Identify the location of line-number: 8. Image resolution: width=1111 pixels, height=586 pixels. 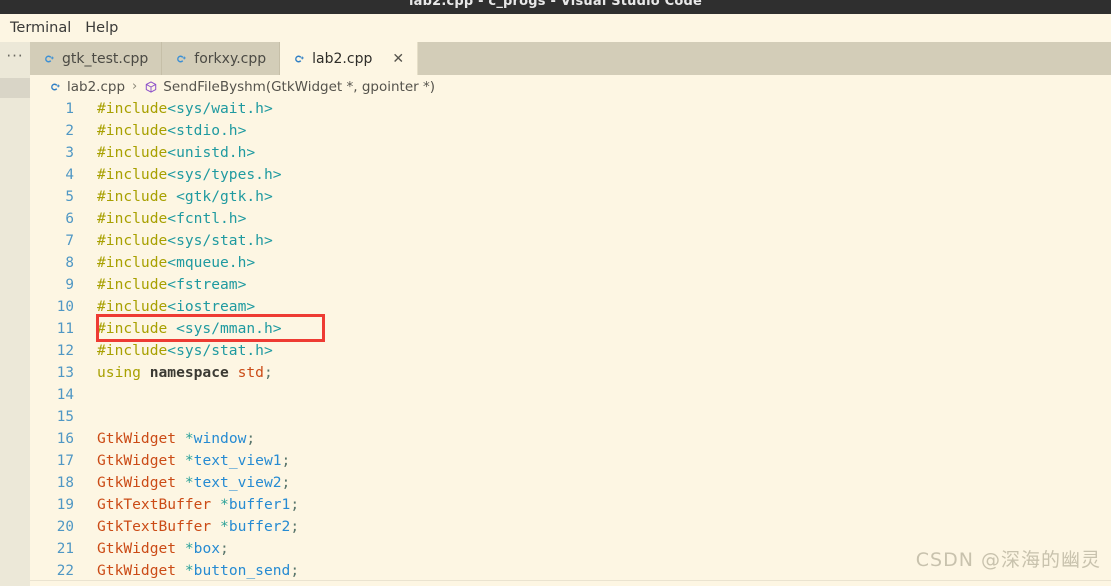
(69, 263).